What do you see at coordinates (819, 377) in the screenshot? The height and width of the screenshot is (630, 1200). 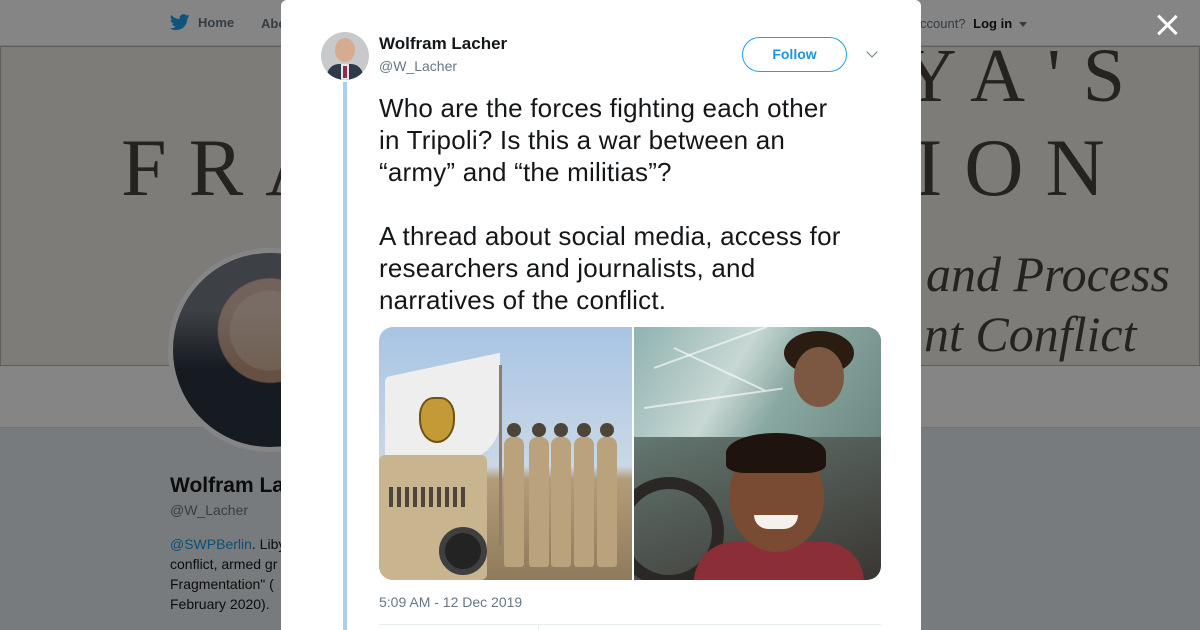 I see `person-face` at bounding box center [819, 377].